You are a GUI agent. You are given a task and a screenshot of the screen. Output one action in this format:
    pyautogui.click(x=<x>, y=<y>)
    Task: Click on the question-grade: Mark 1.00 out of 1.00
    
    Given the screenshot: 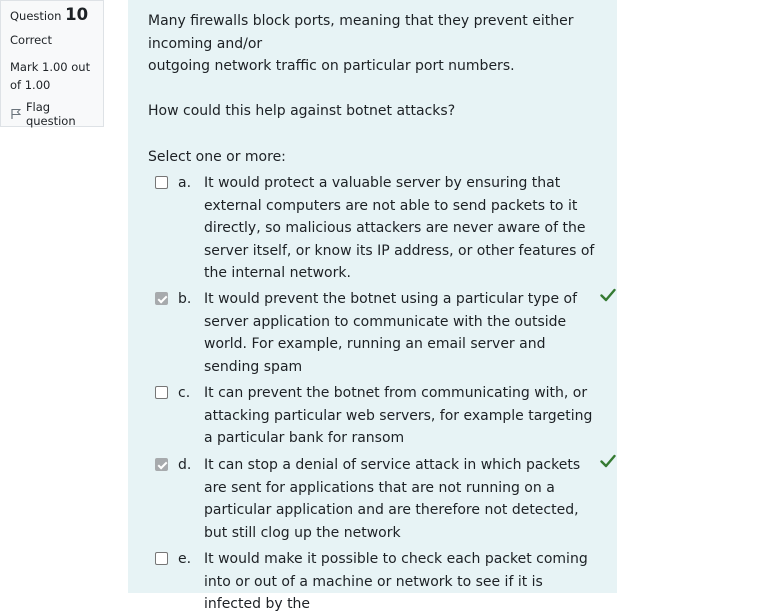 What is the action you would take?
    pyautogui.click(x=50, y=76)
    